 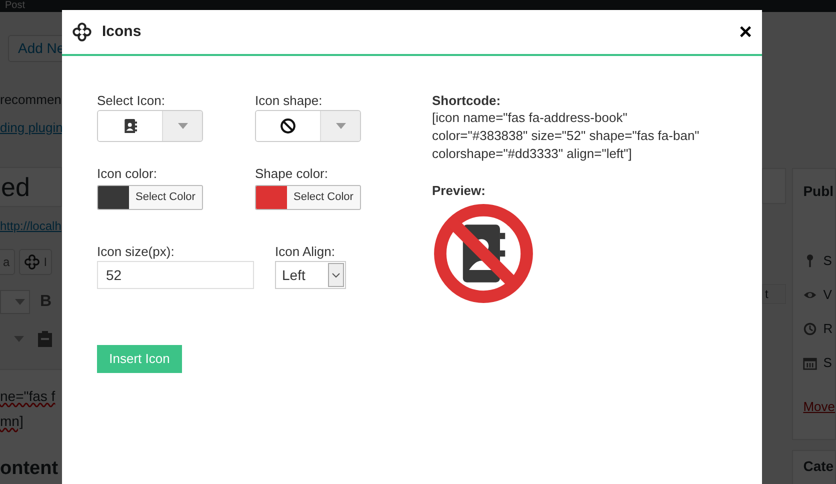 What do you see at coordinates (459, 191) in the screenshot?
I see `preview-label: Preview:` at bounding box center [459, 191].